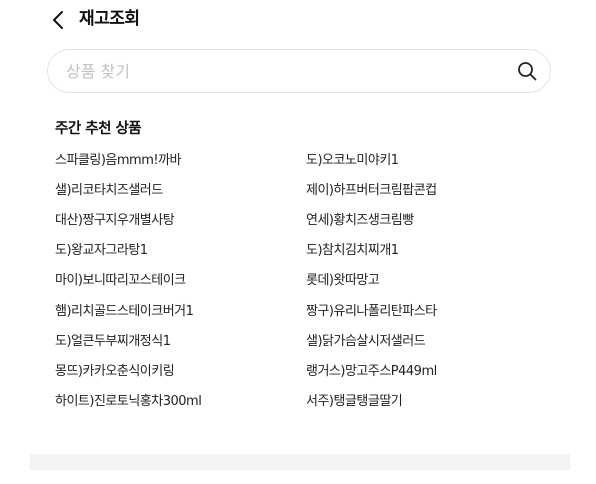 Image resolution: width=596 pixels, height=484 pixels. I want to click on section-title: 주간 추천 상품, so click(98, 129).